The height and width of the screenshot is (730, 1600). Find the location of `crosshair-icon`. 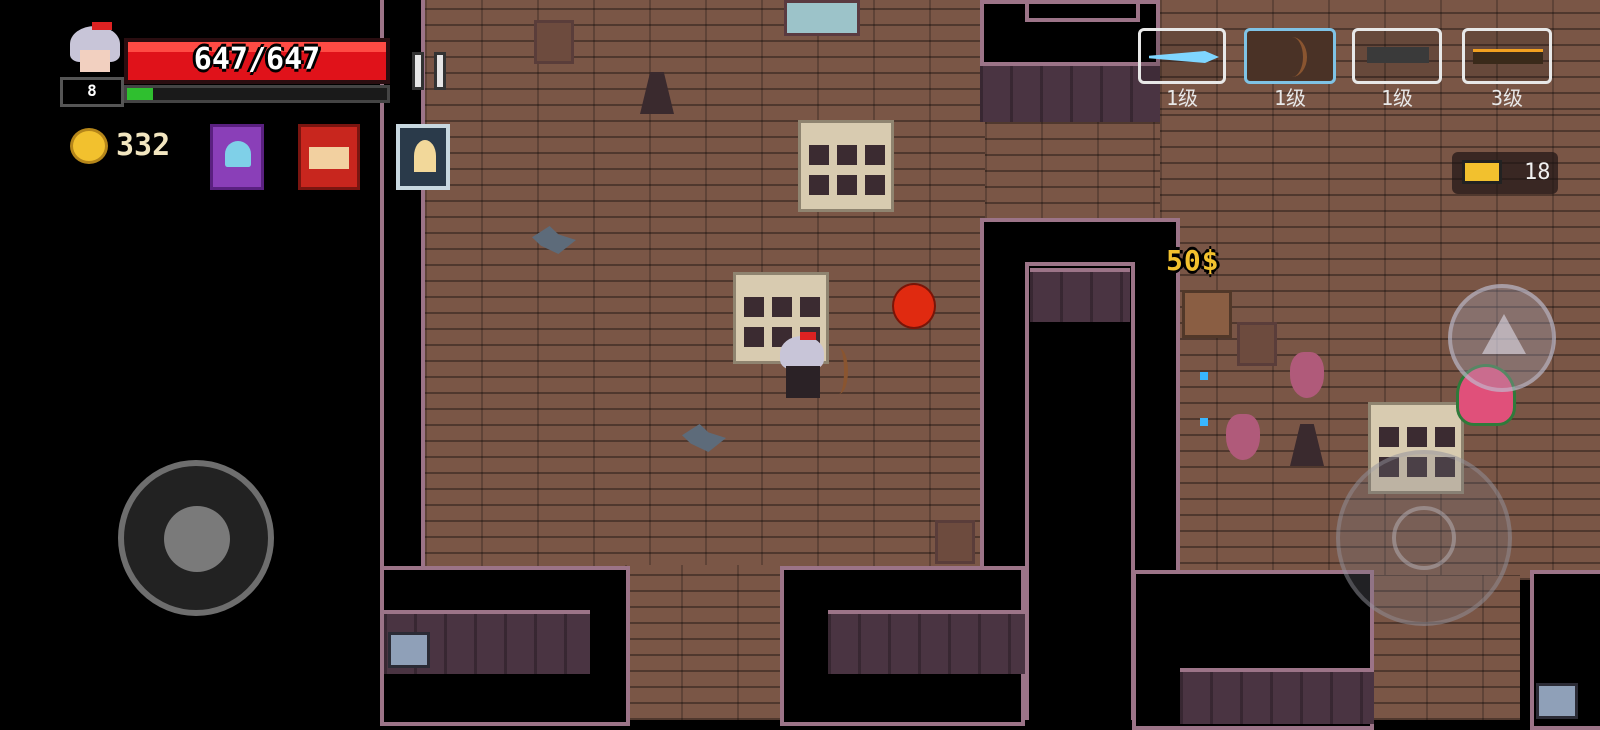

crosshair-icon is located at coordinates (1424, 538).